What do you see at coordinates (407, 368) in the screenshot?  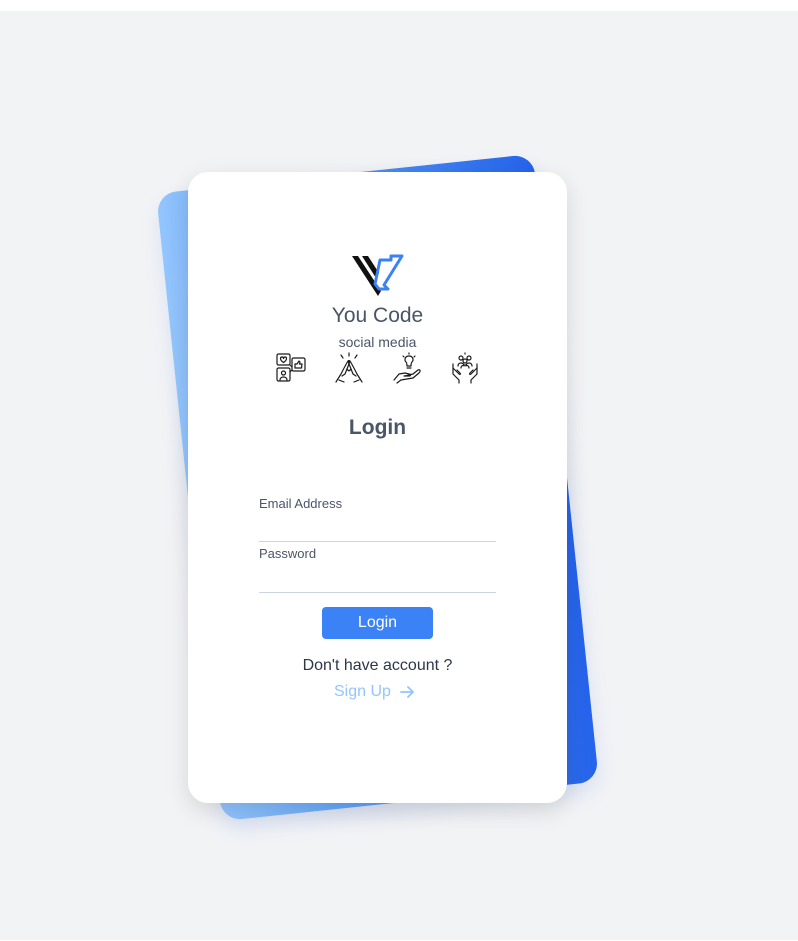 I see `idea-hand-icon` at bounding box center [407, 368].